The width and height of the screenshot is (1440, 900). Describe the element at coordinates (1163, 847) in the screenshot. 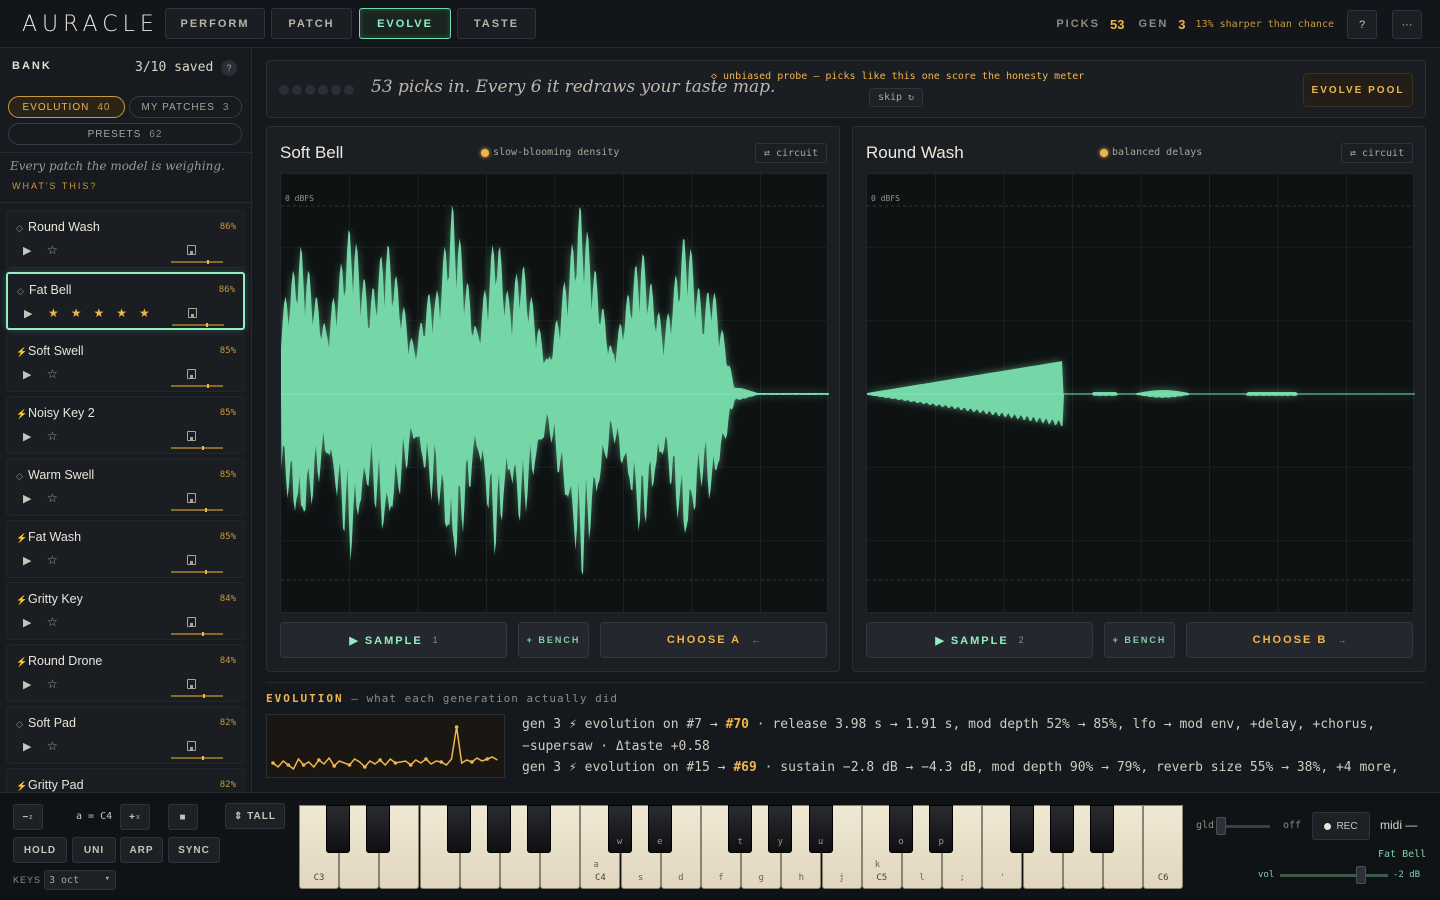

I see `white-key: C6` at that location.